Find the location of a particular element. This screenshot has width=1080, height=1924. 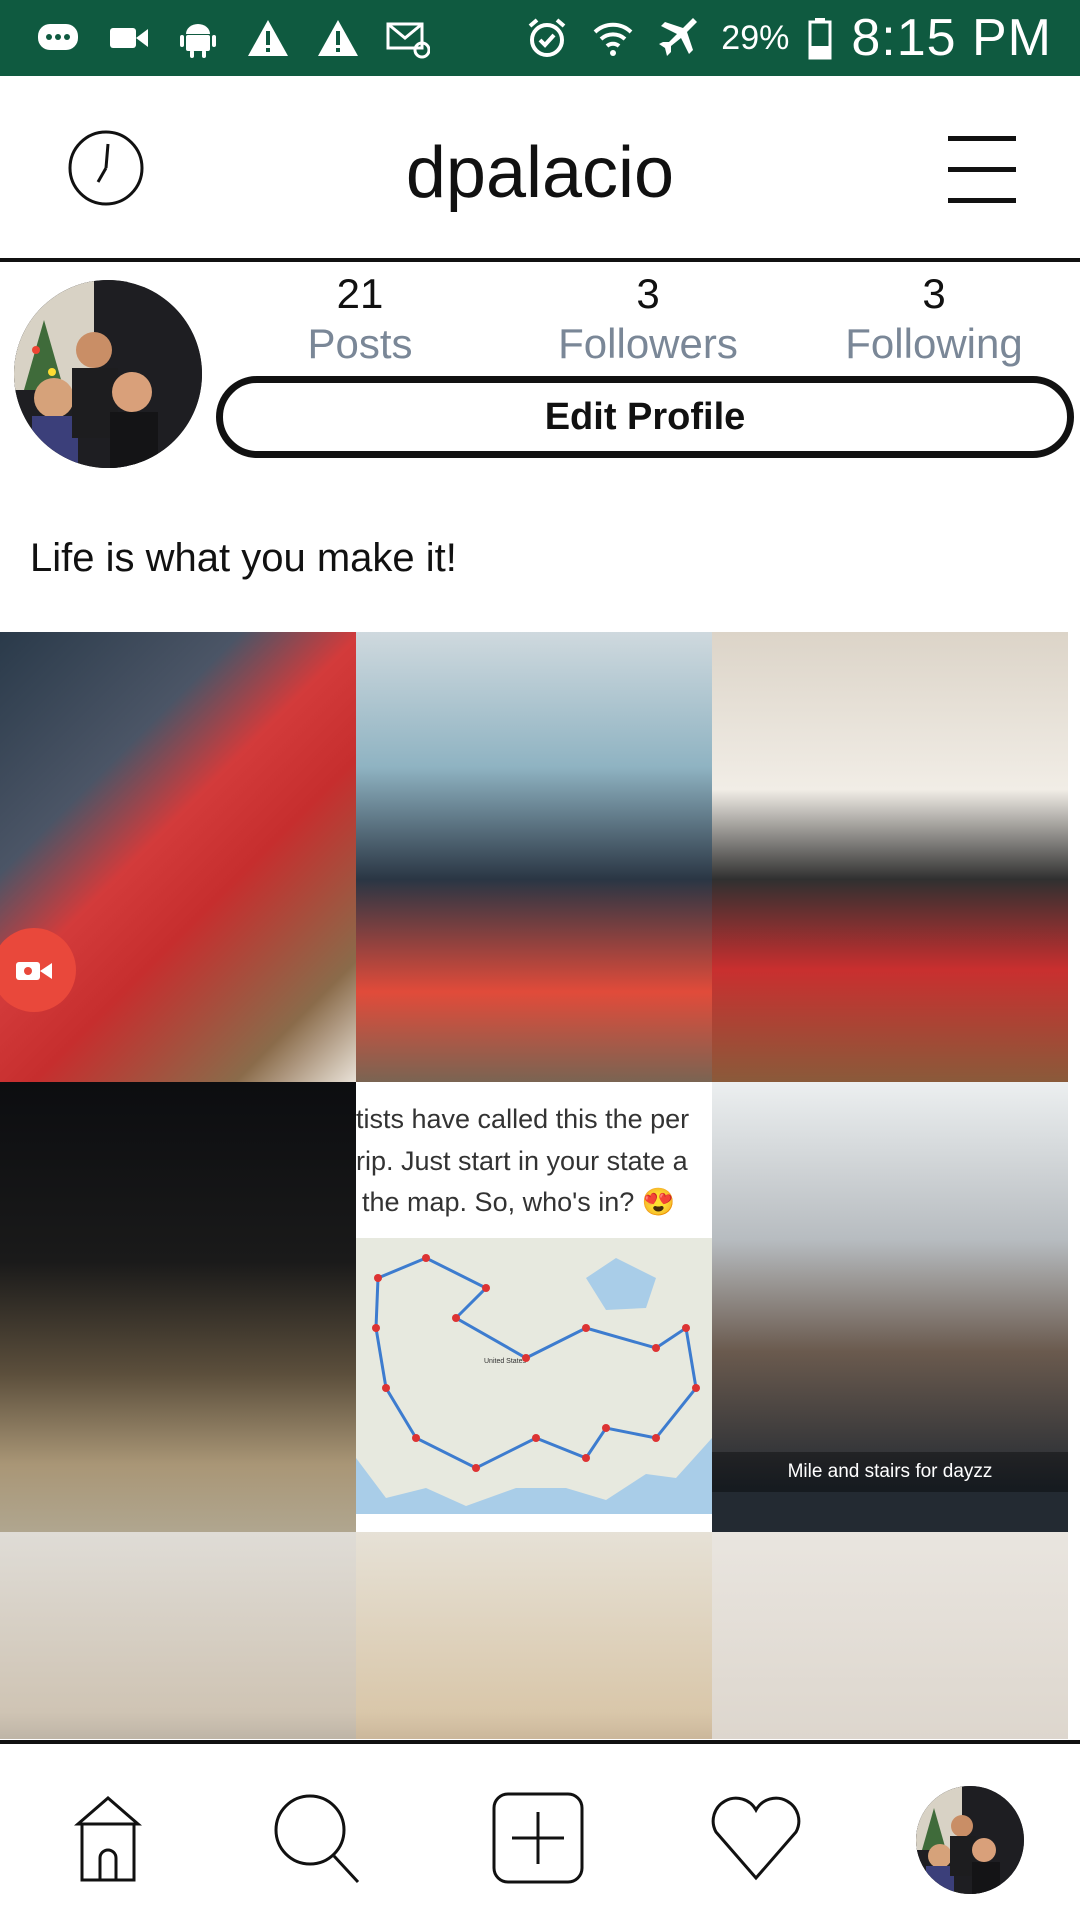

stat-followers-label: Followers is located at coordinates (648, 343).